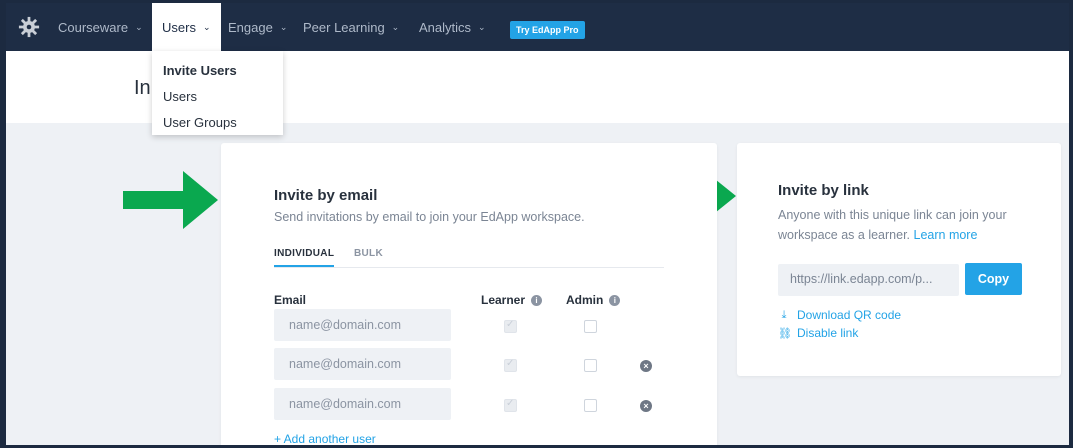  I want to click on unlink-icon: ⛓, so click(785, 333).